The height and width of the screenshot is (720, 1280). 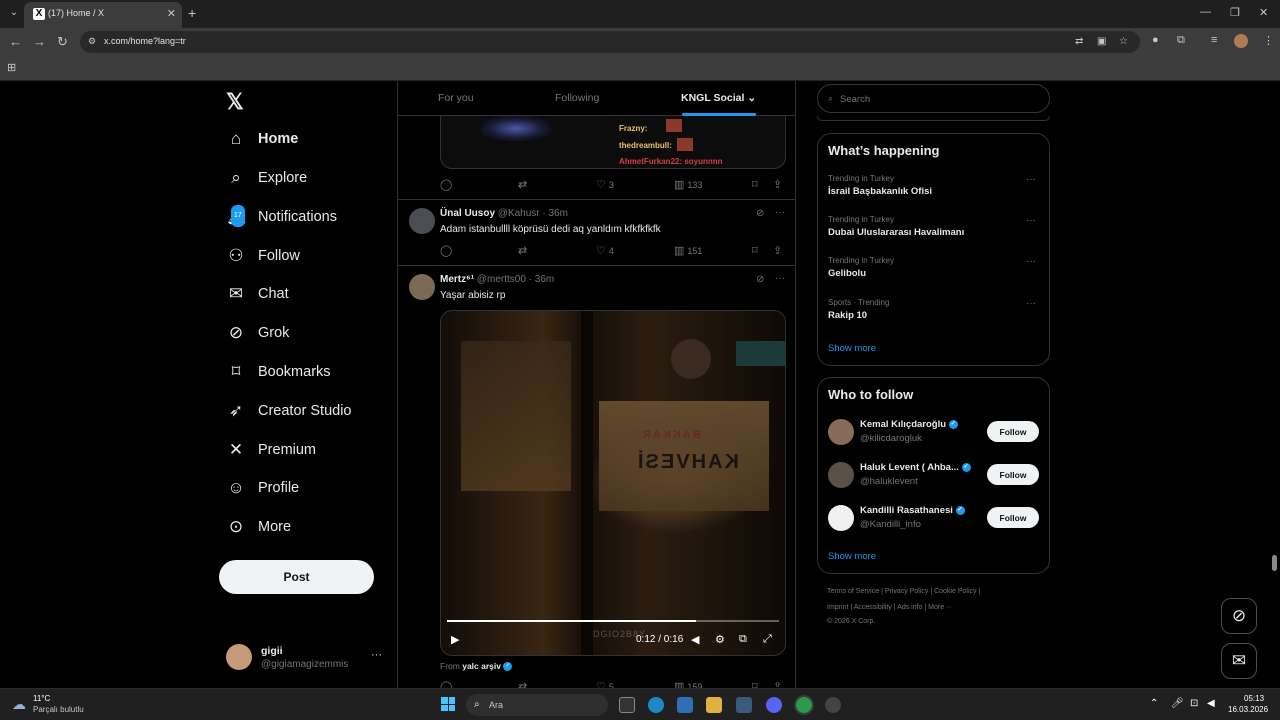 I want to click on chrome-icon, so click(x=804, y=705).